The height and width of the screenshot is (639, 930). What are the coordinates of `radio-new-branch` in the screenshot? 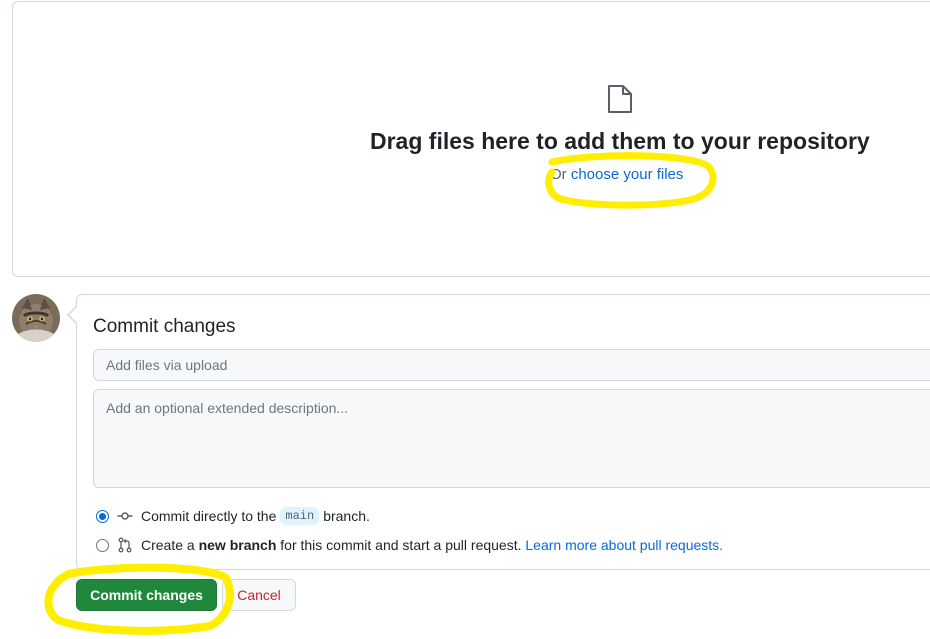 It's located at (102, 545).